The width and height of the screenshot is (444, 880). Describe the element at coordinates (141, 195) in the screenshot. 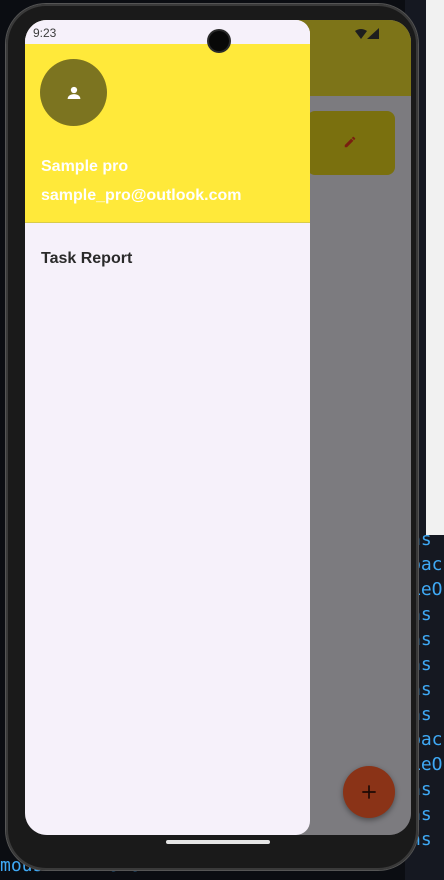

I see `account-email: sample_pro@outlook.com` at that location.